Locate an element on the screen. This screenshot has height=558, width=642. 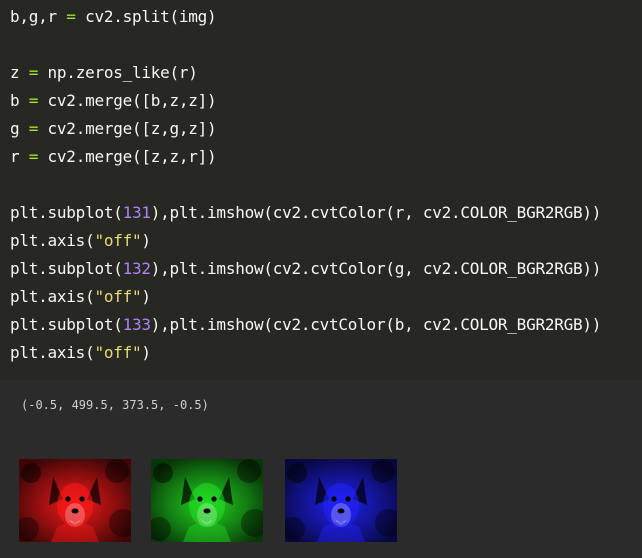
blue-channel-image is located at coordinates (341, 500).